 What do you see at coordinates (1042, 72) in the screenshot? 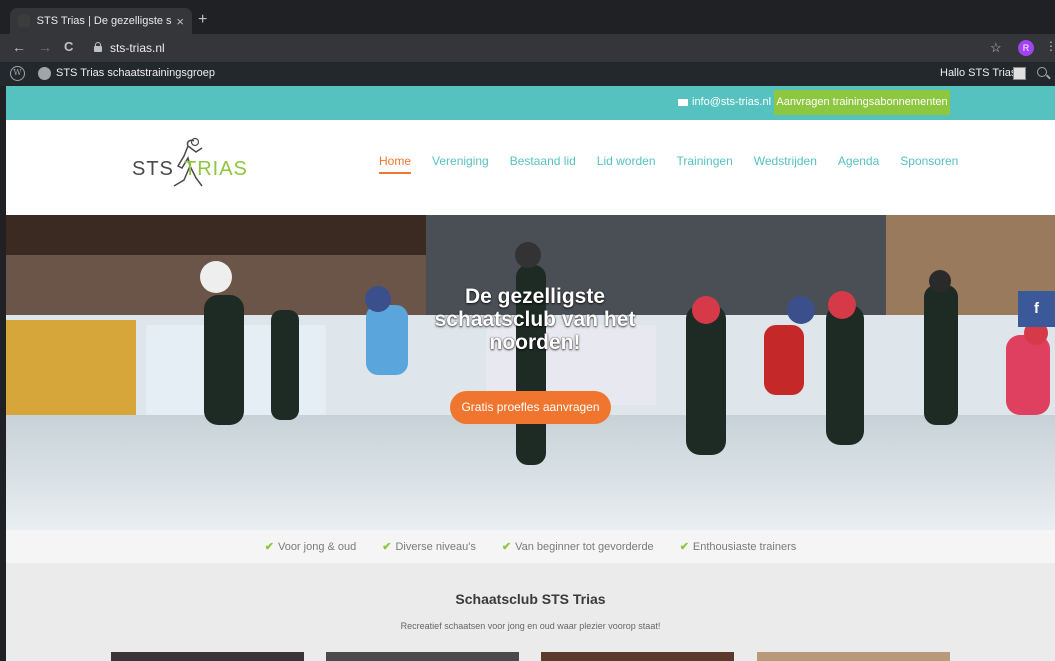
I see `search-icon` at bounding box center [1042, 72].